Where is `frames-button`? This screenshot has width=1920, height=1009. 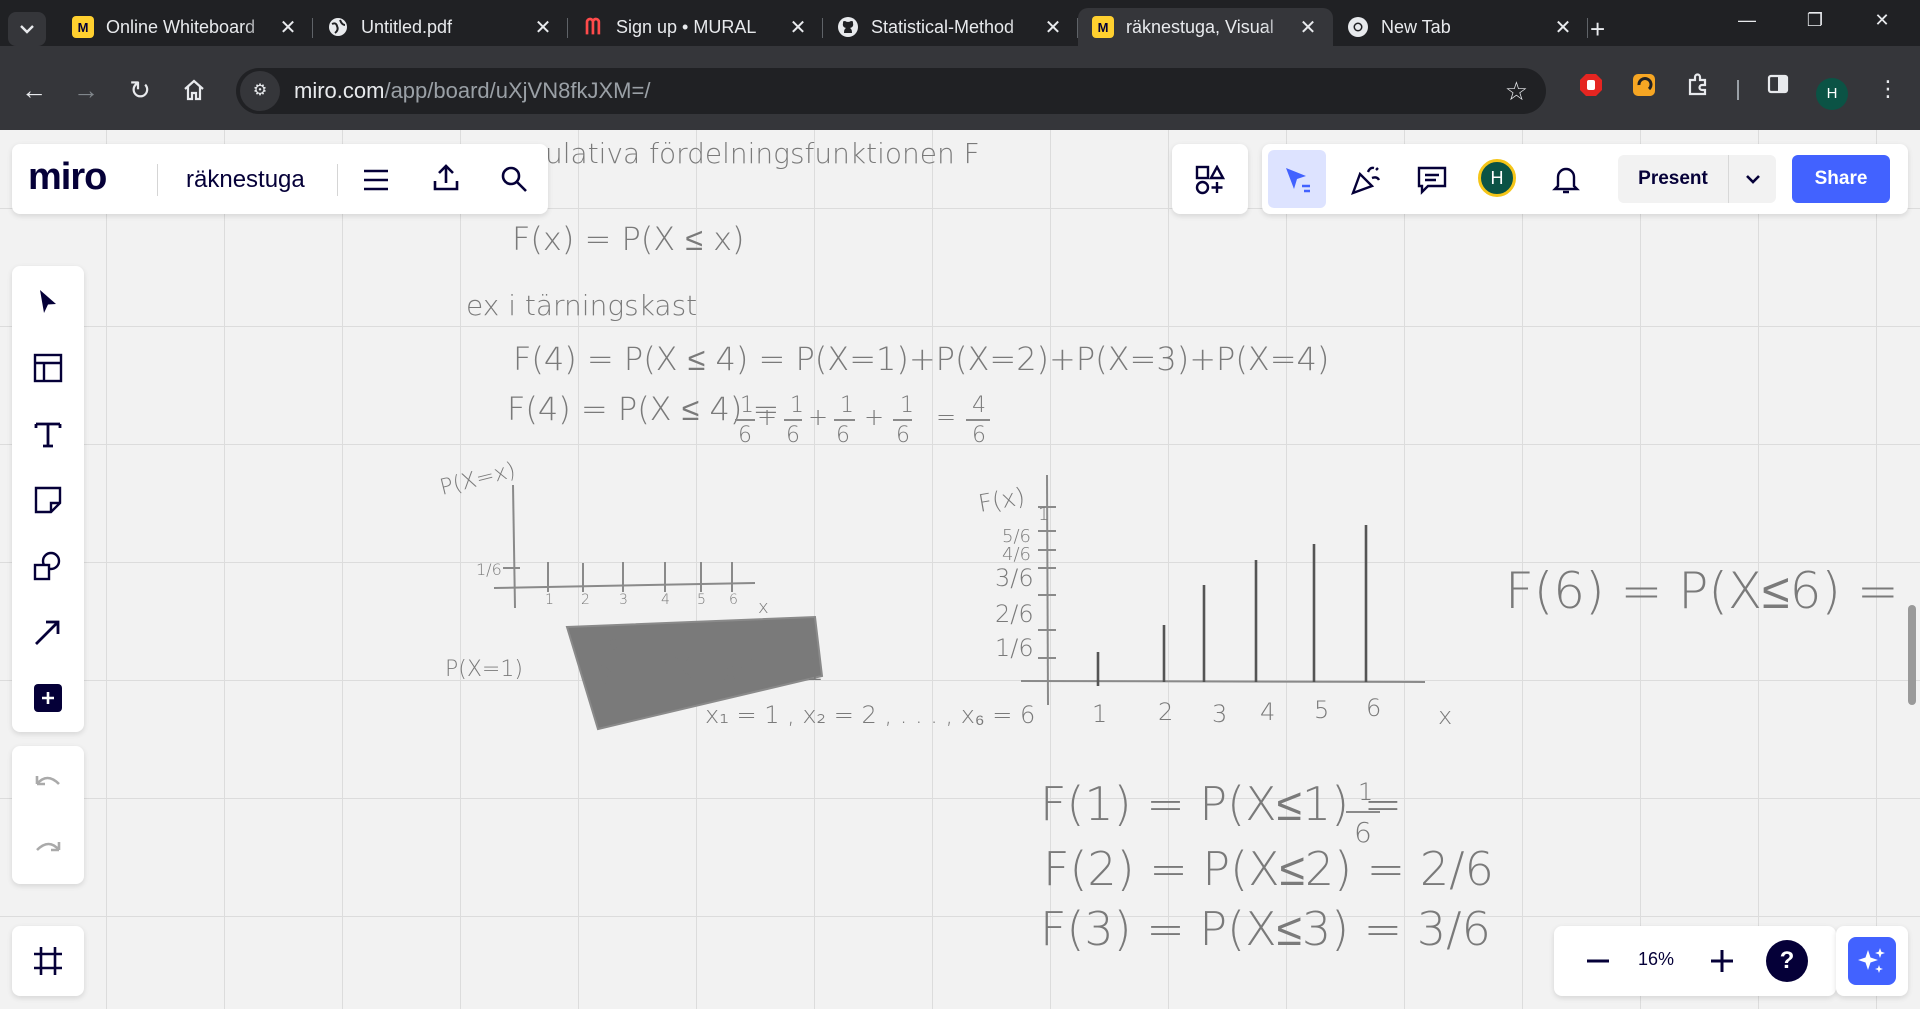 frames-button is located at coordinates (48, 961).